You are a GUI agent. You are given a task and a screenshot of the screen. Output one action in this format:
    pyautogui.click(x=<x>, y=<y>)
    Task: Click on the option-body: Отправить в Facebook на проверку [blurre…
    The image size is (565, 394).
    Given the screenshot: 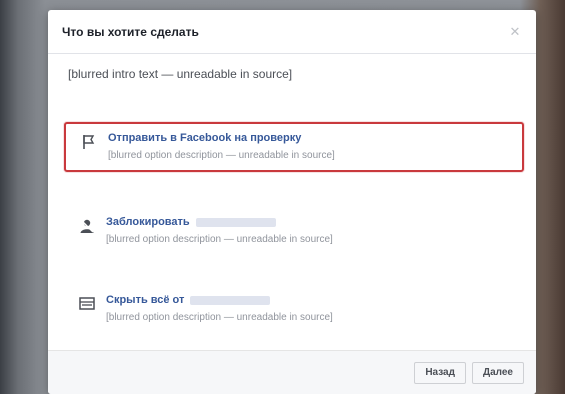 What is the action you would take?
    pyautogui.click(x=310, y=147)
    